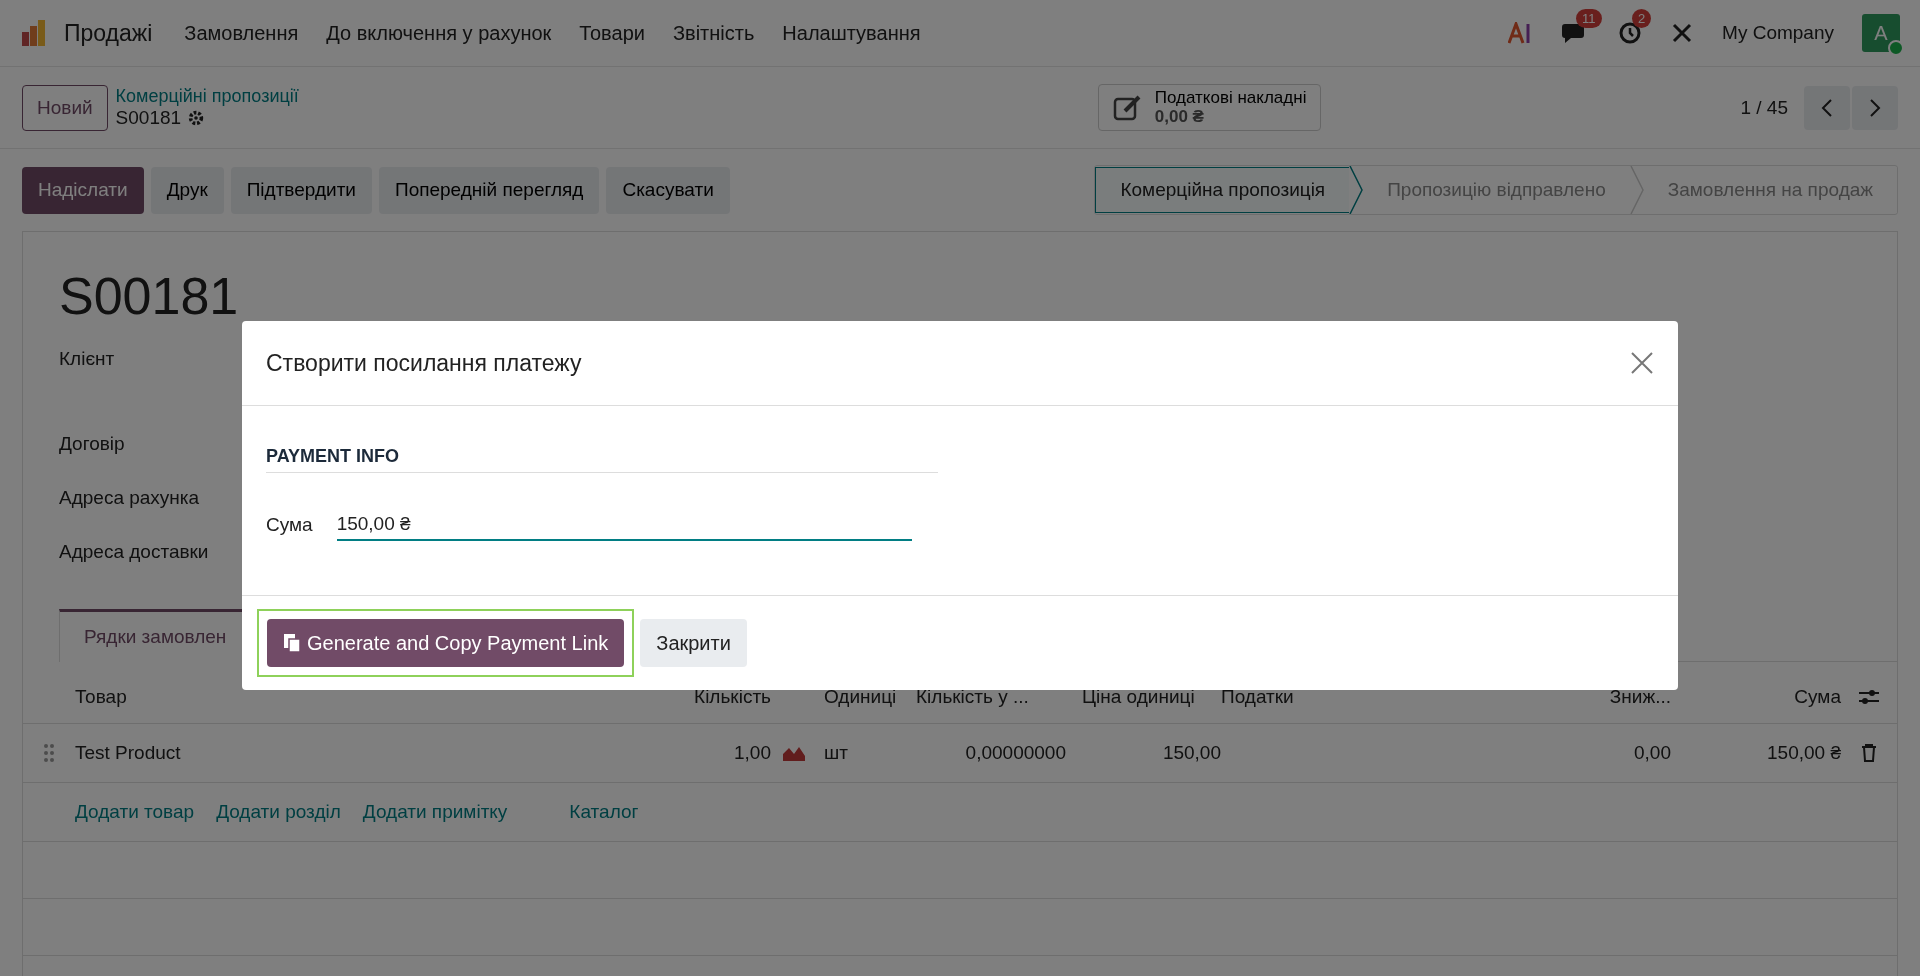 The width and height of the screenshot is (1920, 976). Describe the element at coordinates (149, 296) in the screenshot. I see `record-title: S00181` at that location.